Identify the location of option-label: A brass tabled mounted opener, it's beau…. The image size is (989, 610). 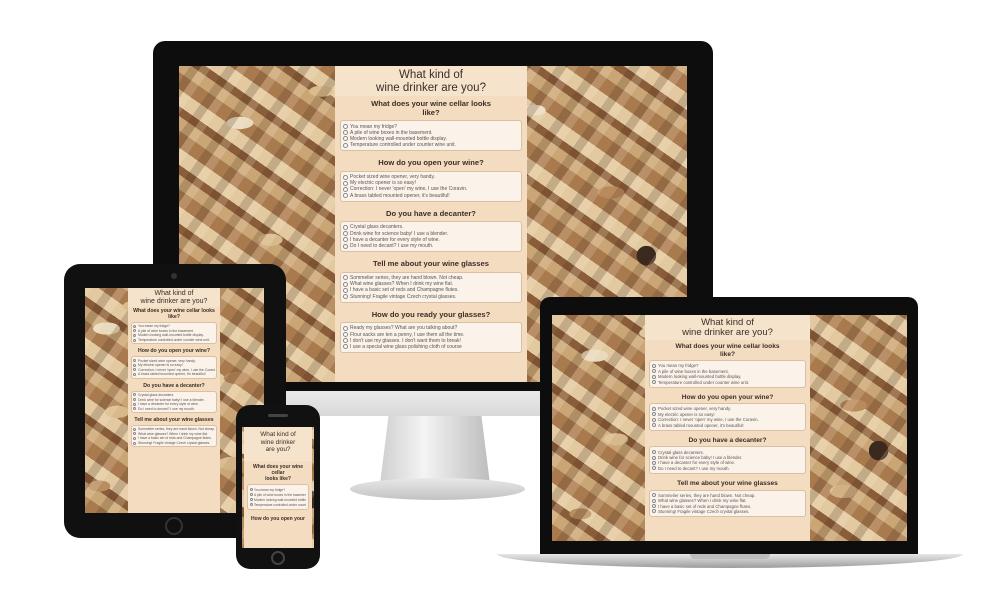
(701, 425).